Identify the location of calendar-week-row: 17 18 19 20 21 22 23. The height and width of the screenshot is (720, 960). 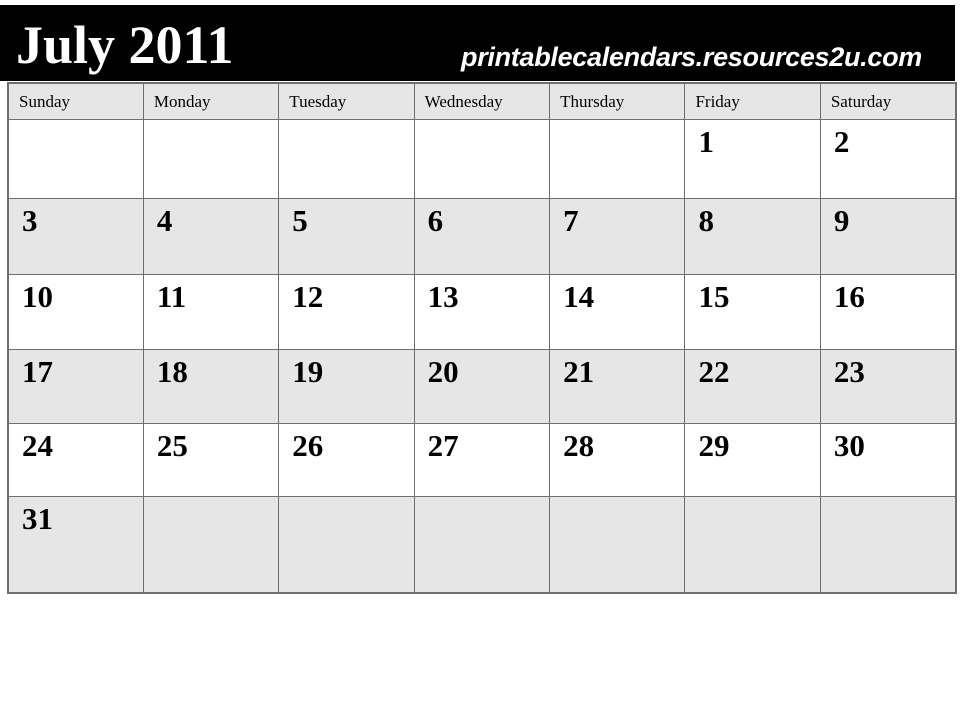
(482, 386).